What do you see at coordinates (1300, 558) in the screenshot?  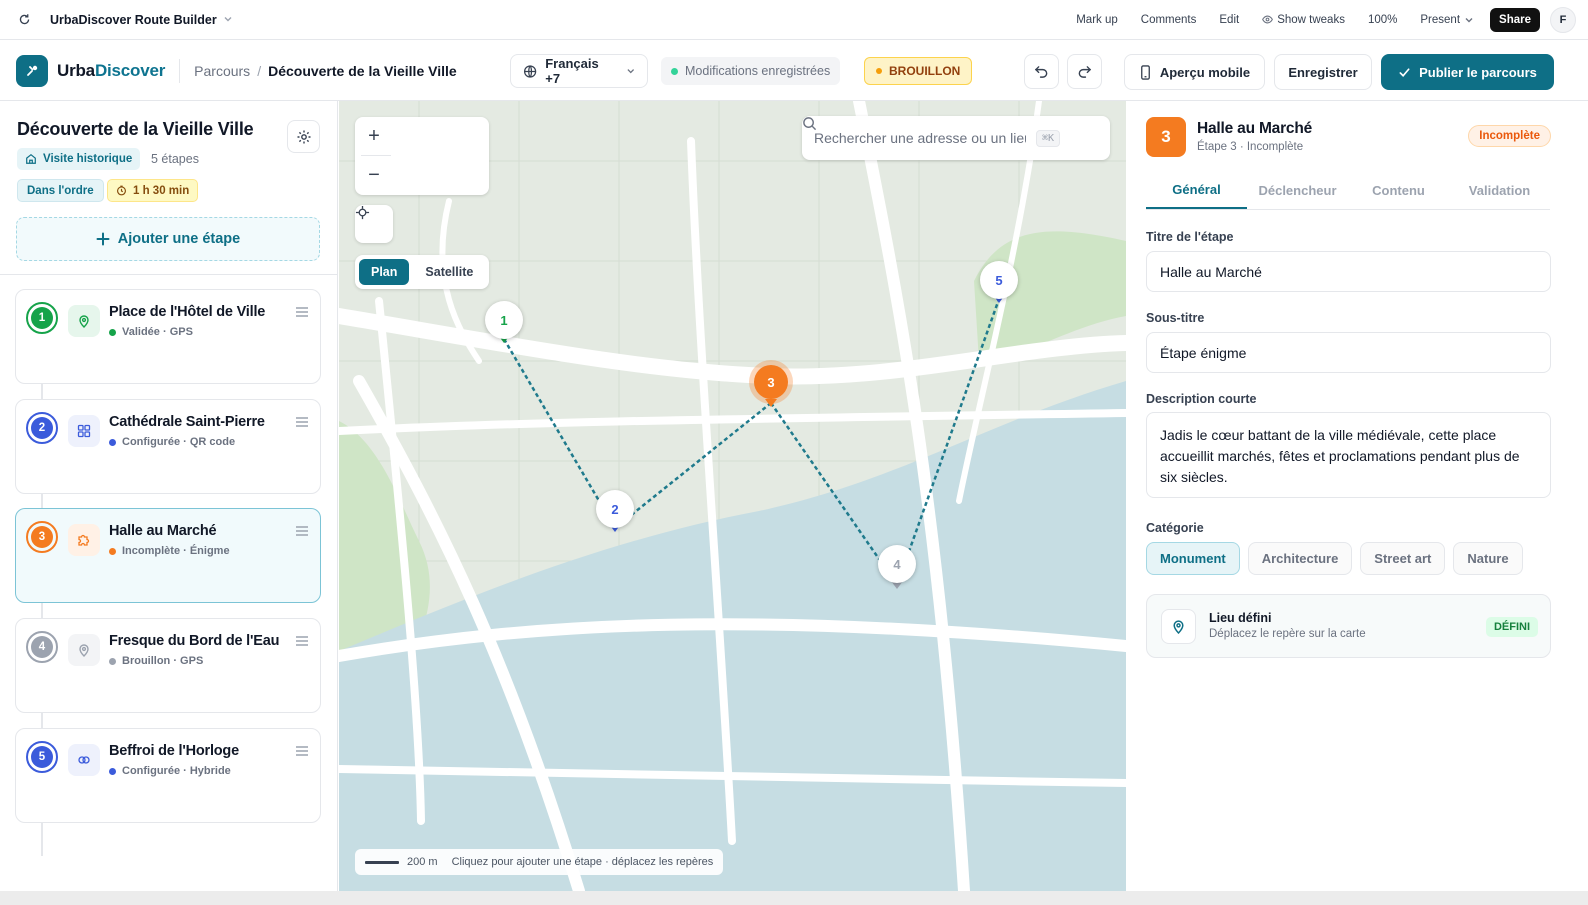 I see `category-architecture: Architecture` at bounding box center [1300, 558].